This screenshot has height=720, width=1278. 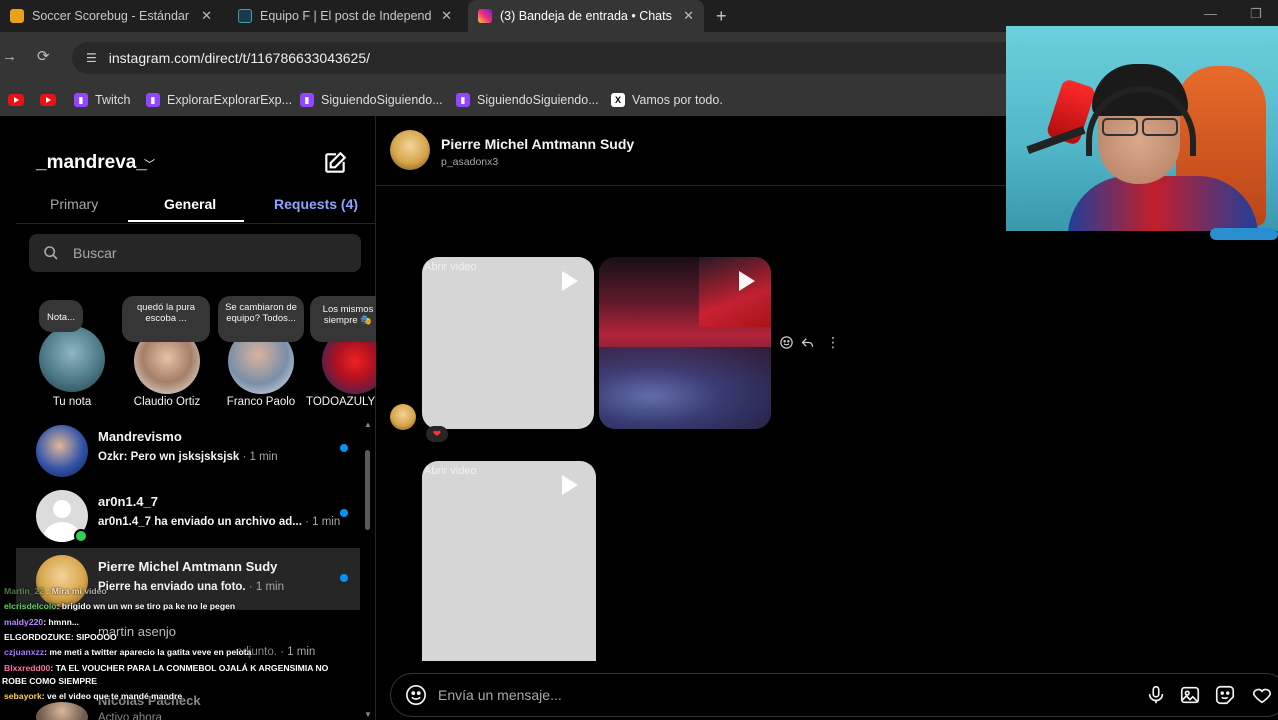 What do you see at coordinates (140, 436) in the screenshot?
I see `conversation-name: Mandrevismo` at bounding box center [140, 436].